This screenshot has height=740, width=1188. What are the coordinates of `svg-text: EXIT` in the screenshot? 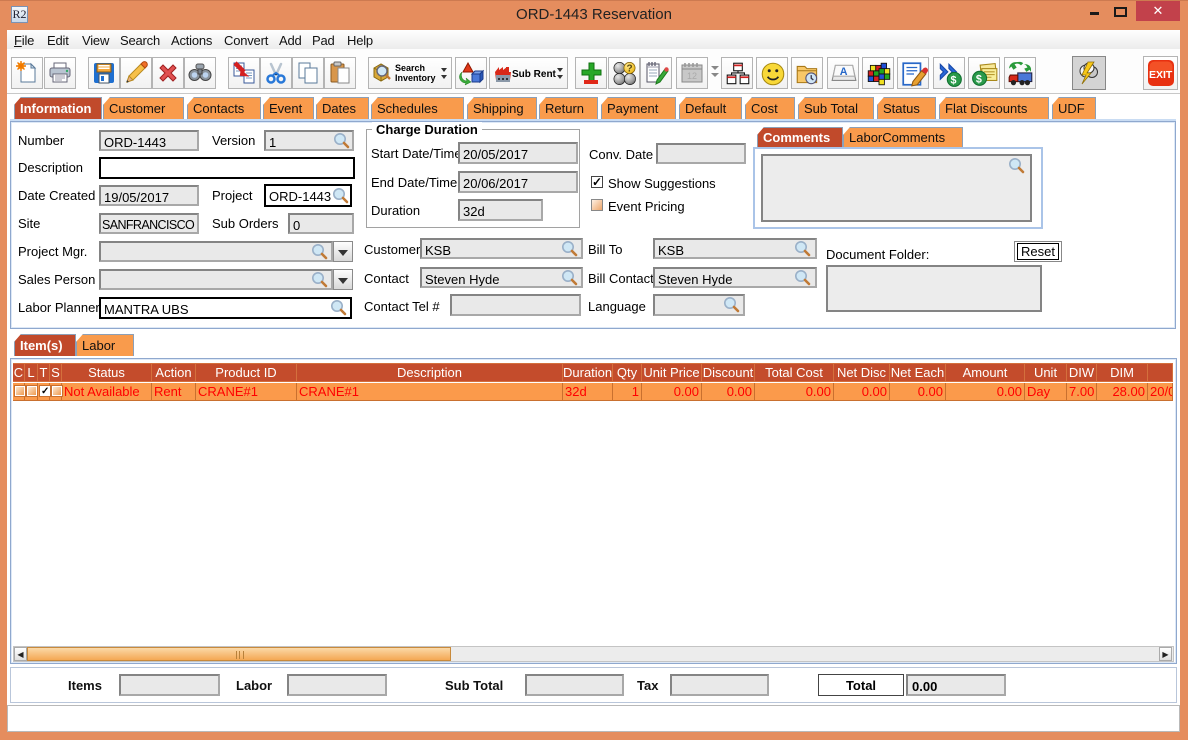 It's located at (1161, 75).